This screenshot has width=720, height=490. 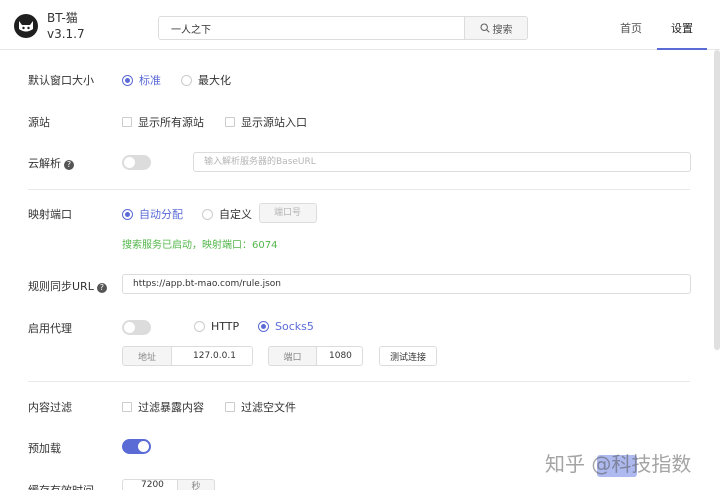 I want to click on cat-logo-icon, so click(x=26, y=26).